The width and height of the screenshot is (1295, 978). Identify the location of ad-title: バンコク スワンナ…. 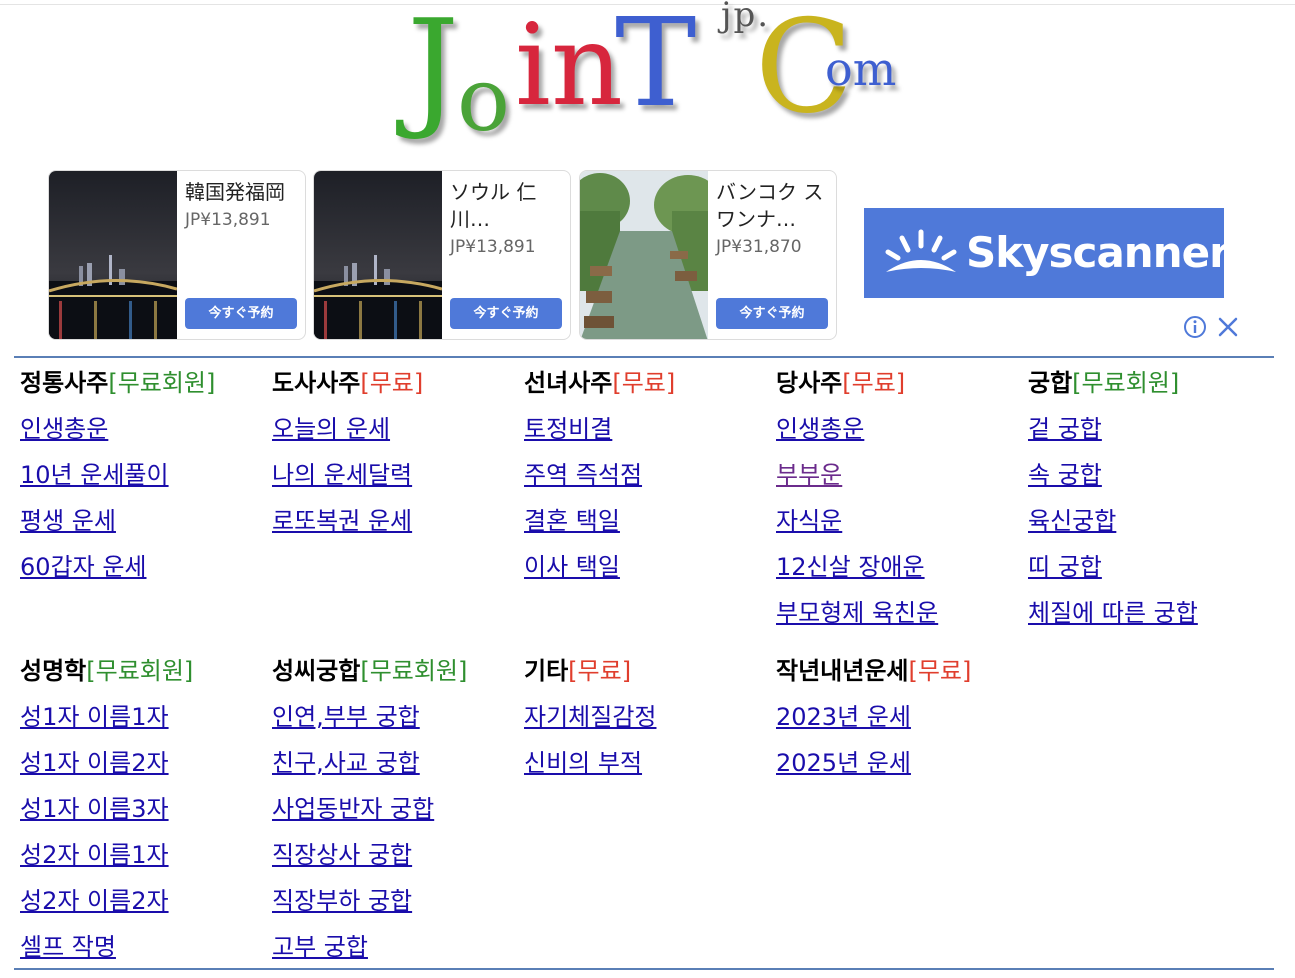
(772, 206).